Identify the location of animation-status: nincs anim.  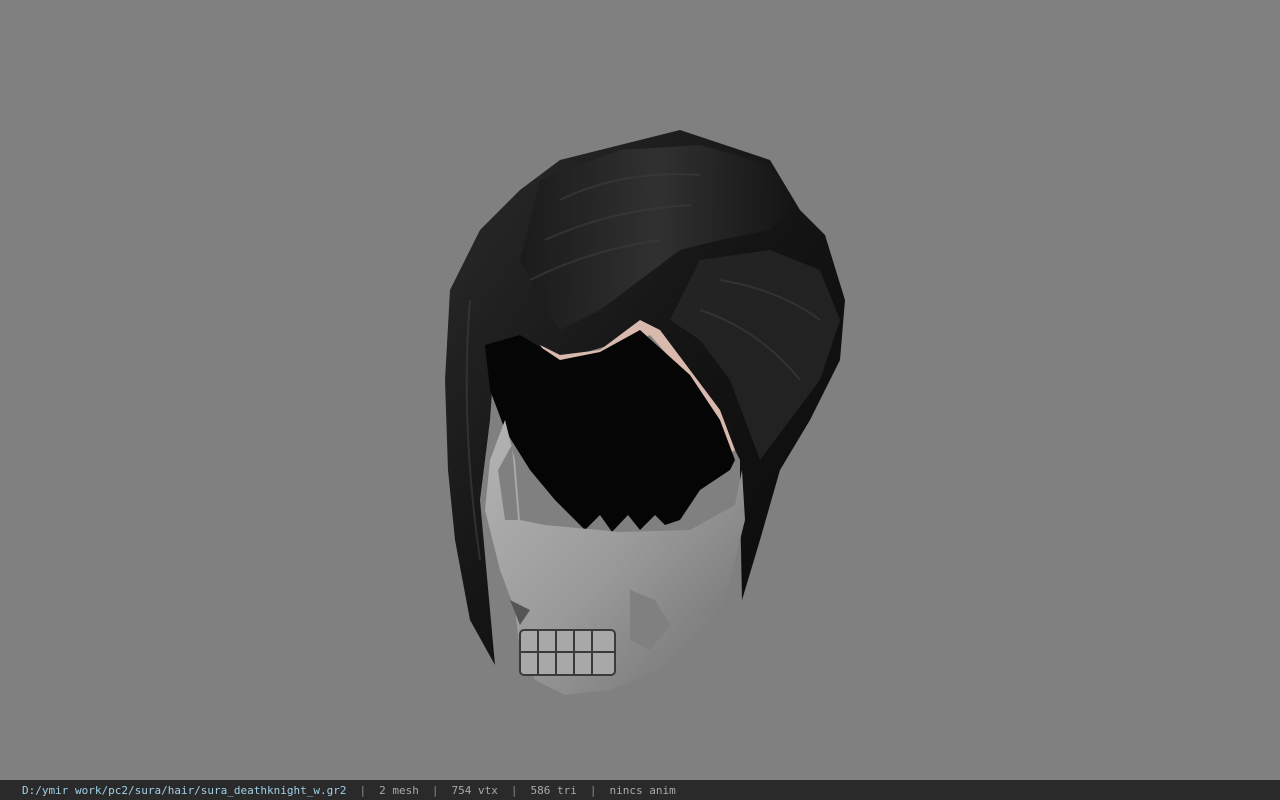
(642, 790).